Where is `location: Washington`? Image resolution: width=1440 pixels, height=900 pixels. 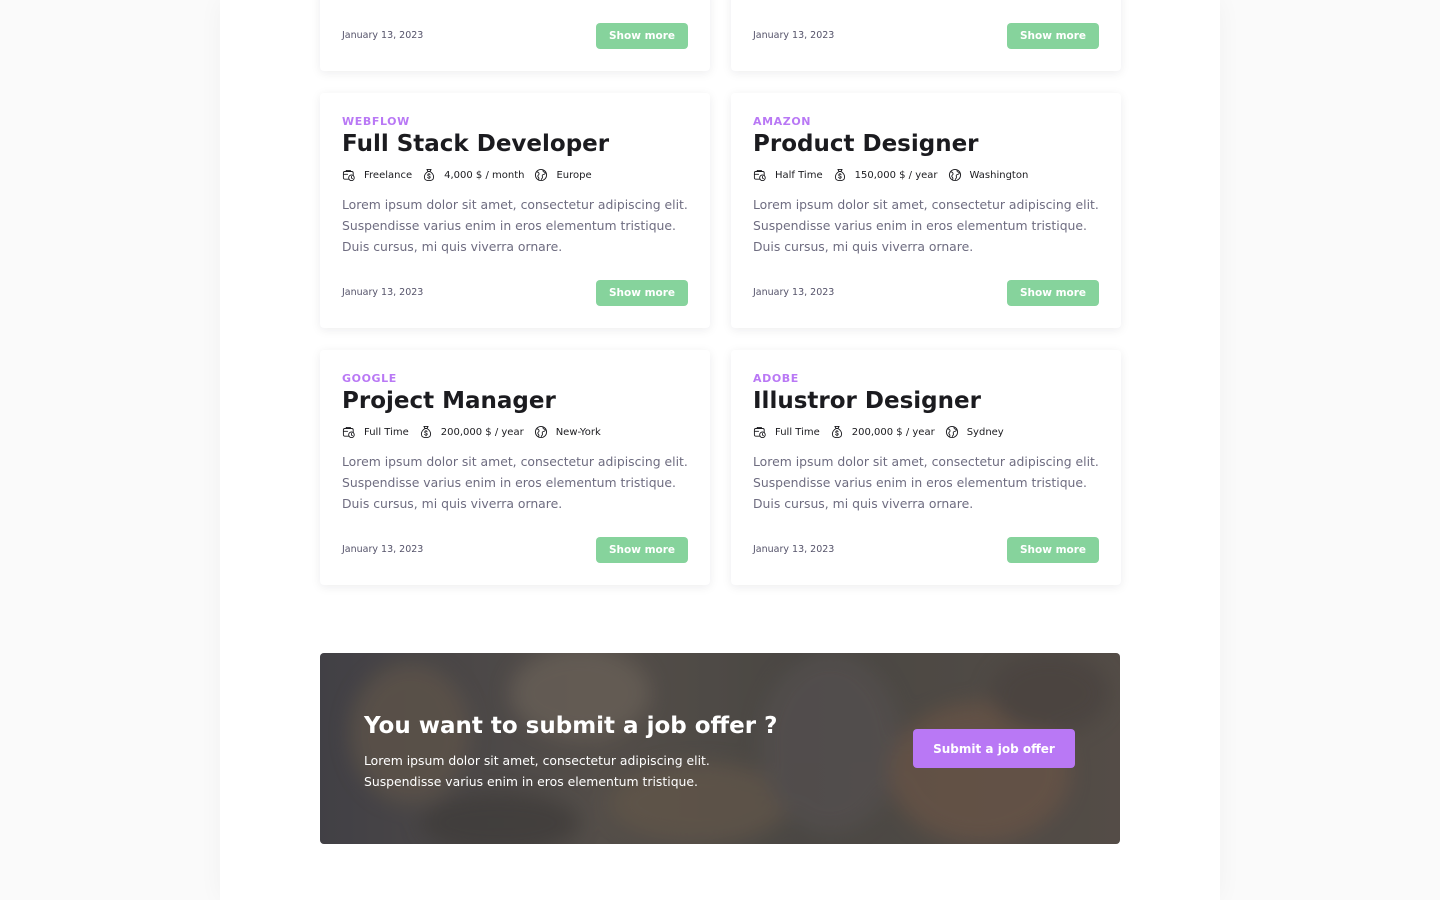
location: Washington is located at coordinates (999, 175).